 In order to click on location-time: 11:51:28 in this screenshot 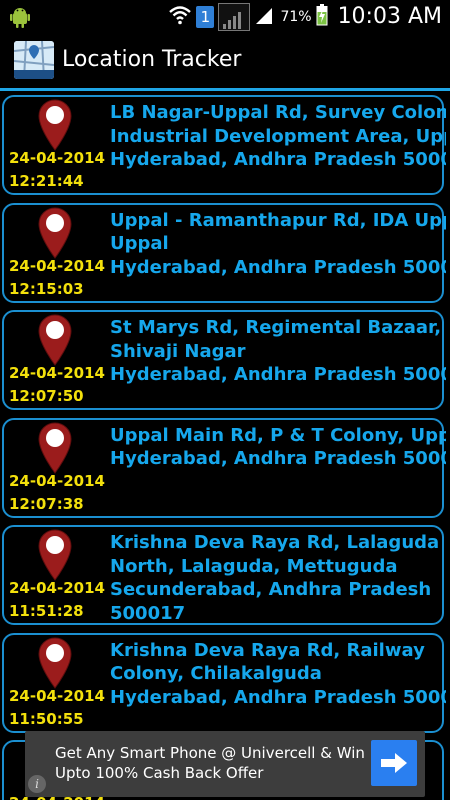, I will do `click(46, 611)`.